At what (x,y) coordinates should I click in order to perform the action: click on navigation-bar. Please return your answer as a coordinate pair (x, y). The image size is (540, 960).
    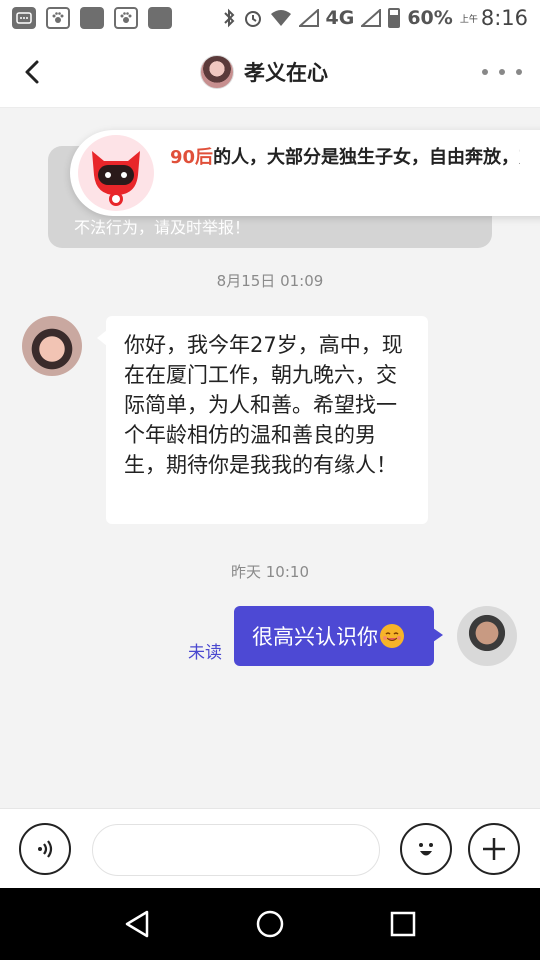
    Looking at the image, I should click on (270, 924).